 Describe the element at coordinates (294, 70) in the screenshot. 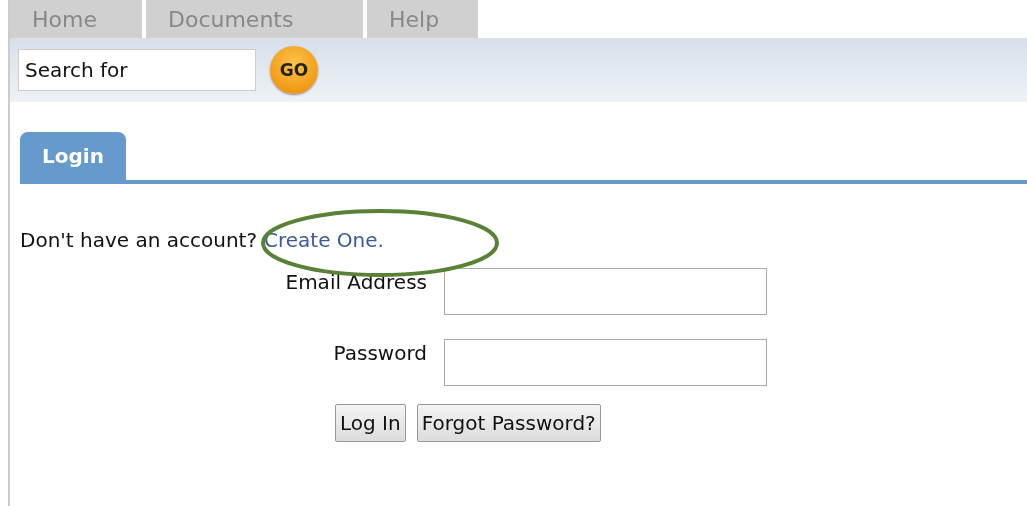

I see `go-button: GO` at that location.